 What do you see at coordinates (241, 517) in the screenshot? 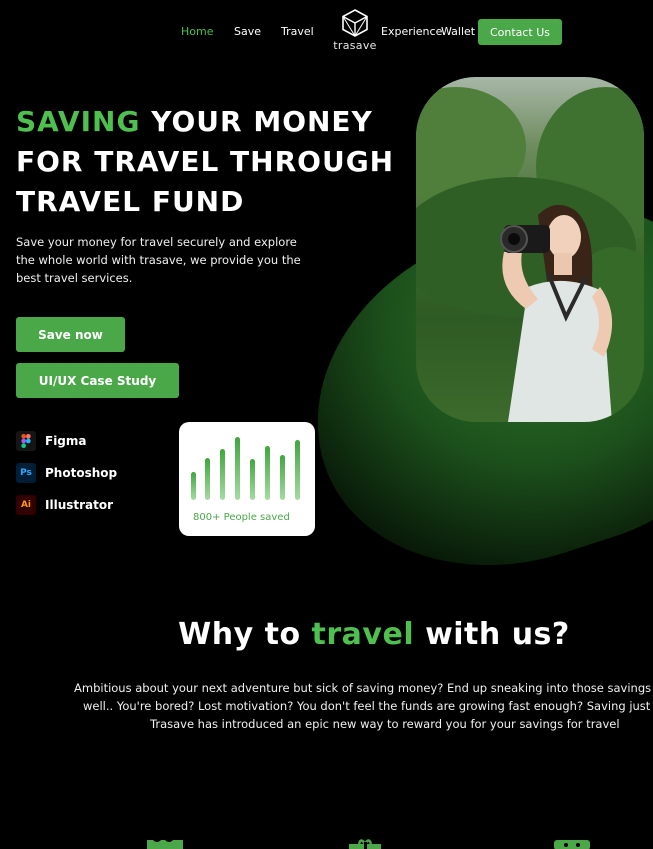
I see `people-saved-label: 800+ People saved` at bounding box center [241, 517].